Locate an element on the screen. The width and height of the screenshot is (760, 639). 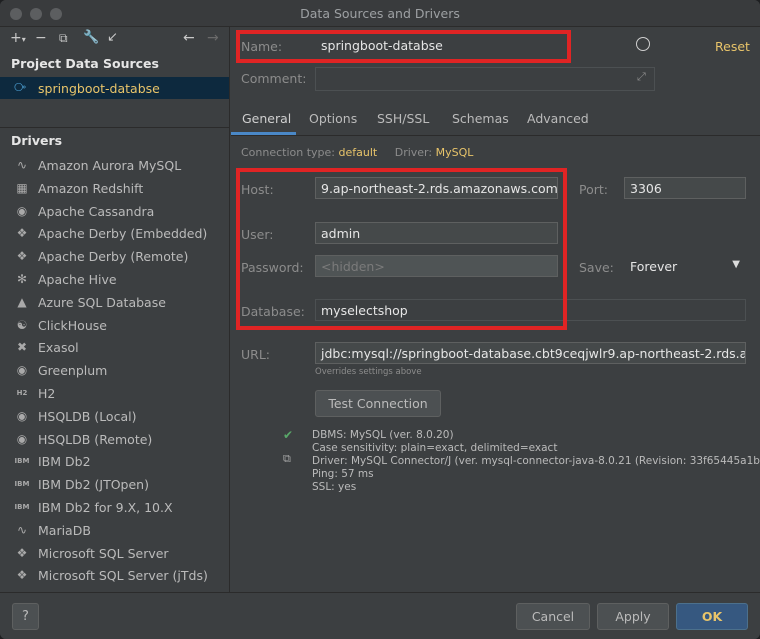
driver-item: ✻ Apache Hive is located at coordinates (114, 280).